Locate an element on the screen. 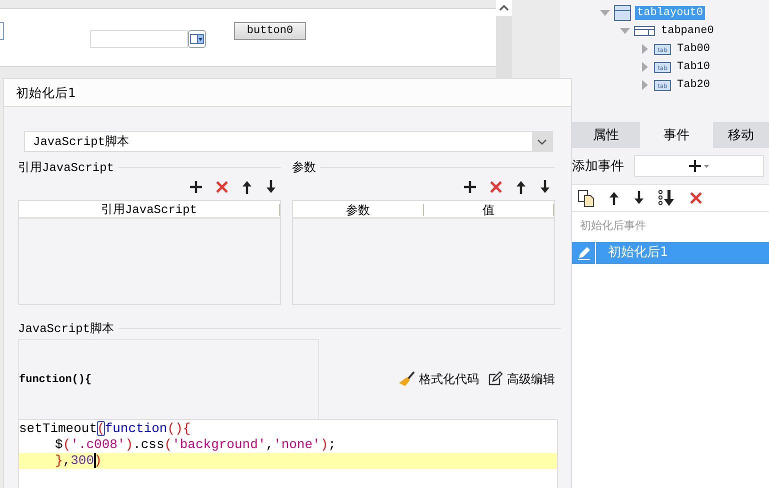 This screenshot has height=488, width=769. panel-tab: 属性 is located at coordinates (606, 135).